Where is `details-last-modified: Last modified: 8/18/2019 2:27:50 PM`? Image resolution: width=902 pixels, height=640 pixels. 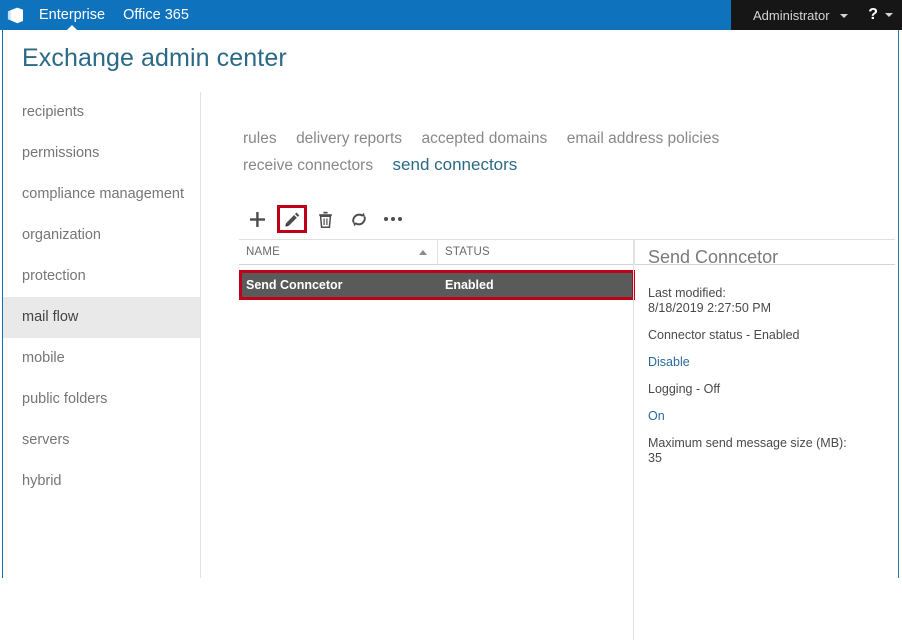 details-last-modified: Last modified: 8/18/2019 2:27:50 PM is located at coordinates (772, 301).